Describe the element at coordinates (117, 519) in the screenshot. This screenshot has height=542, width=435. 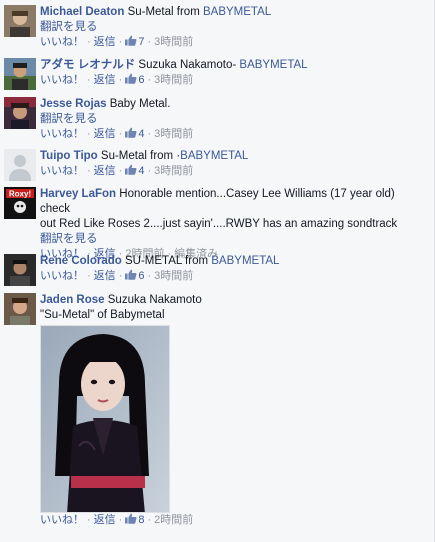
I see `comment-actions: いいね！ · 返信 · 8 · 2時間前` at that location.